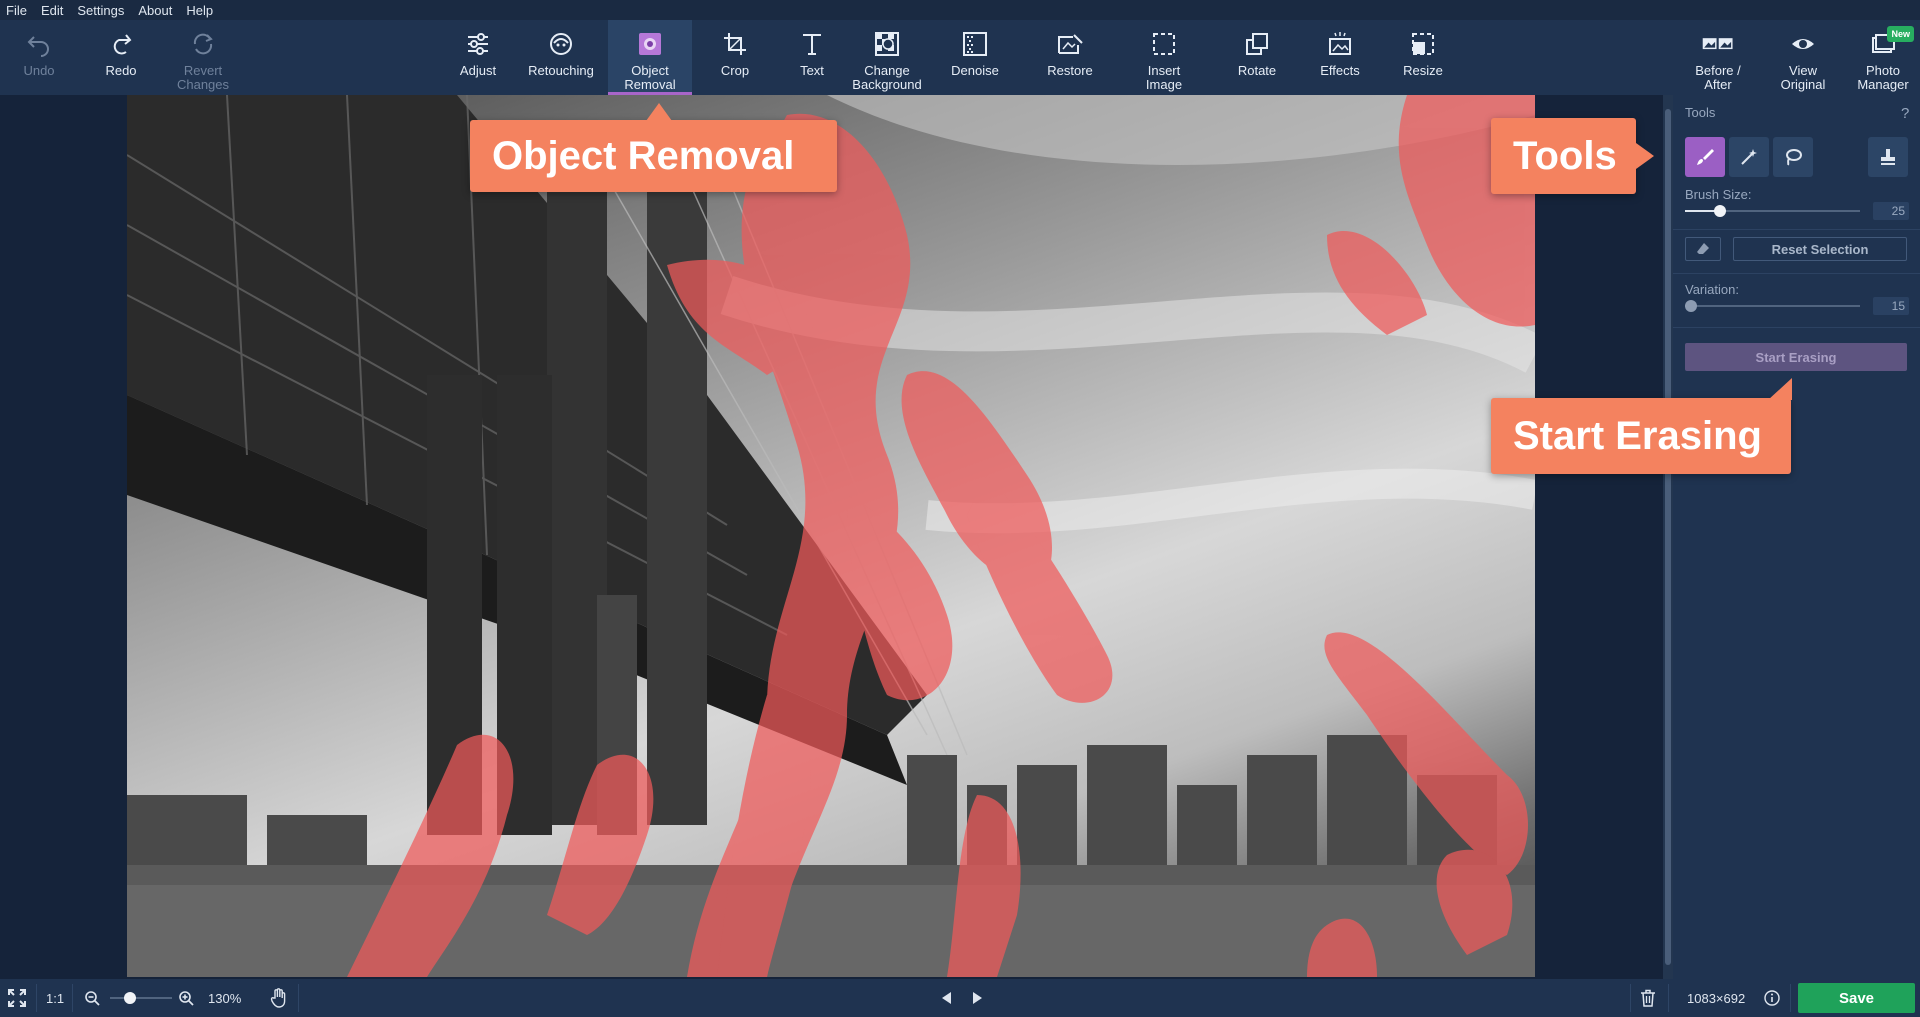  Describe the element at coordinates (478, 44) in the screenshot. I see `sliders-icon` at that location.